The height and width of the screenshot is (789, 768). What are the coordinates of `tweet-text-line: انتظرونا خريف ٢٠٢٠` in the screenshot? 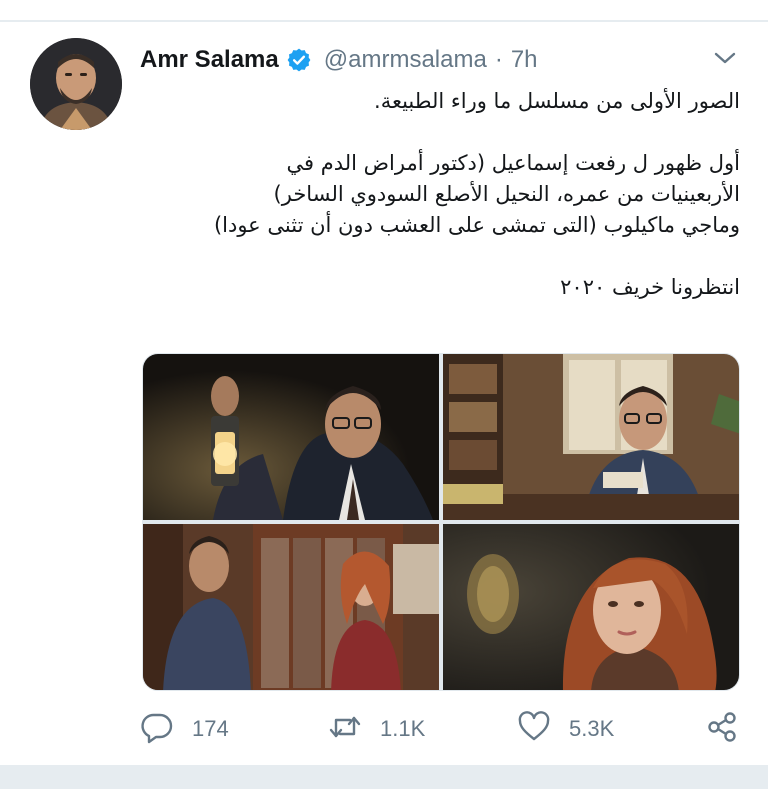 It's located at (650, 287).